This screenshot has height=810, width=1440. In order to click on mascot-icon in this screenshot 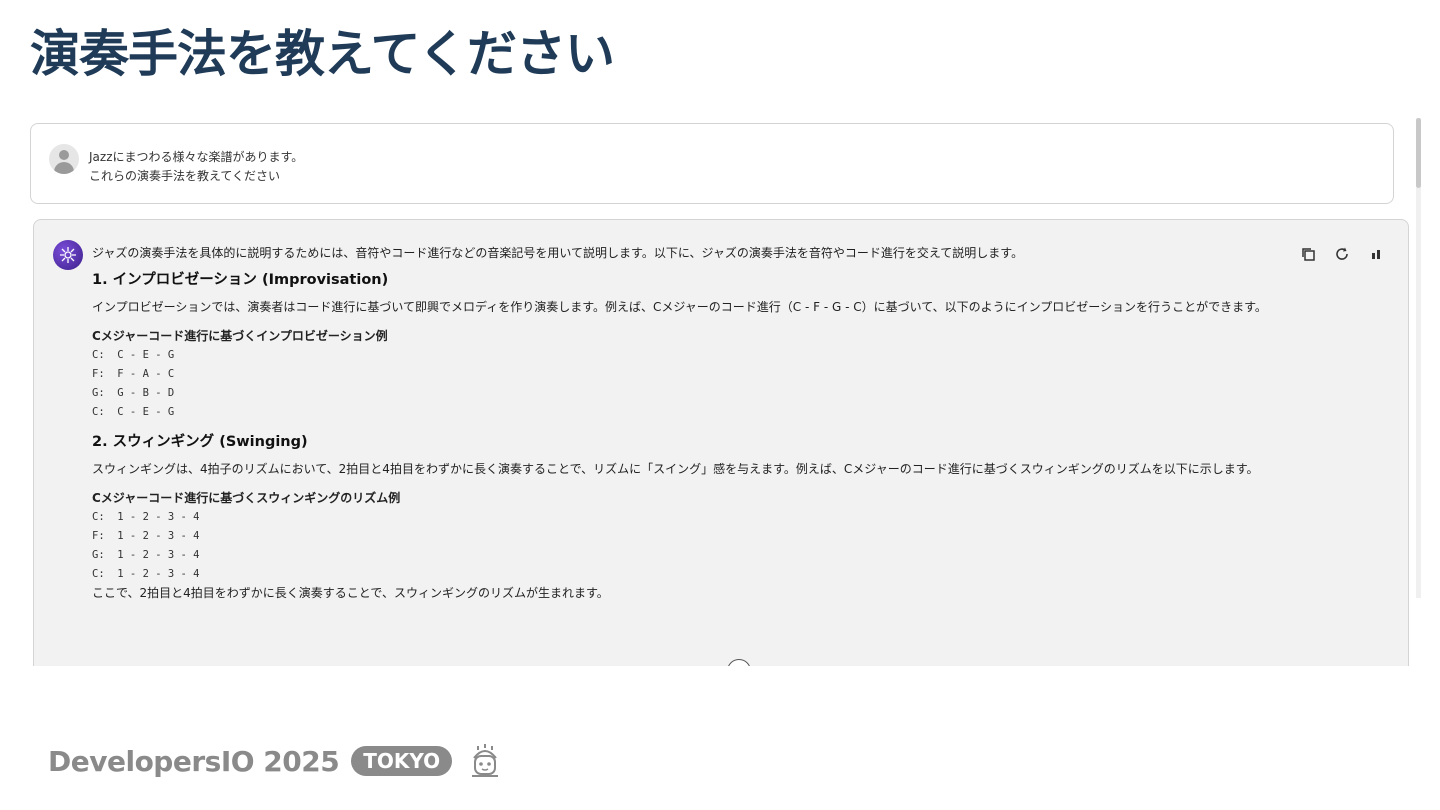, I will do `click(485, 760)`.